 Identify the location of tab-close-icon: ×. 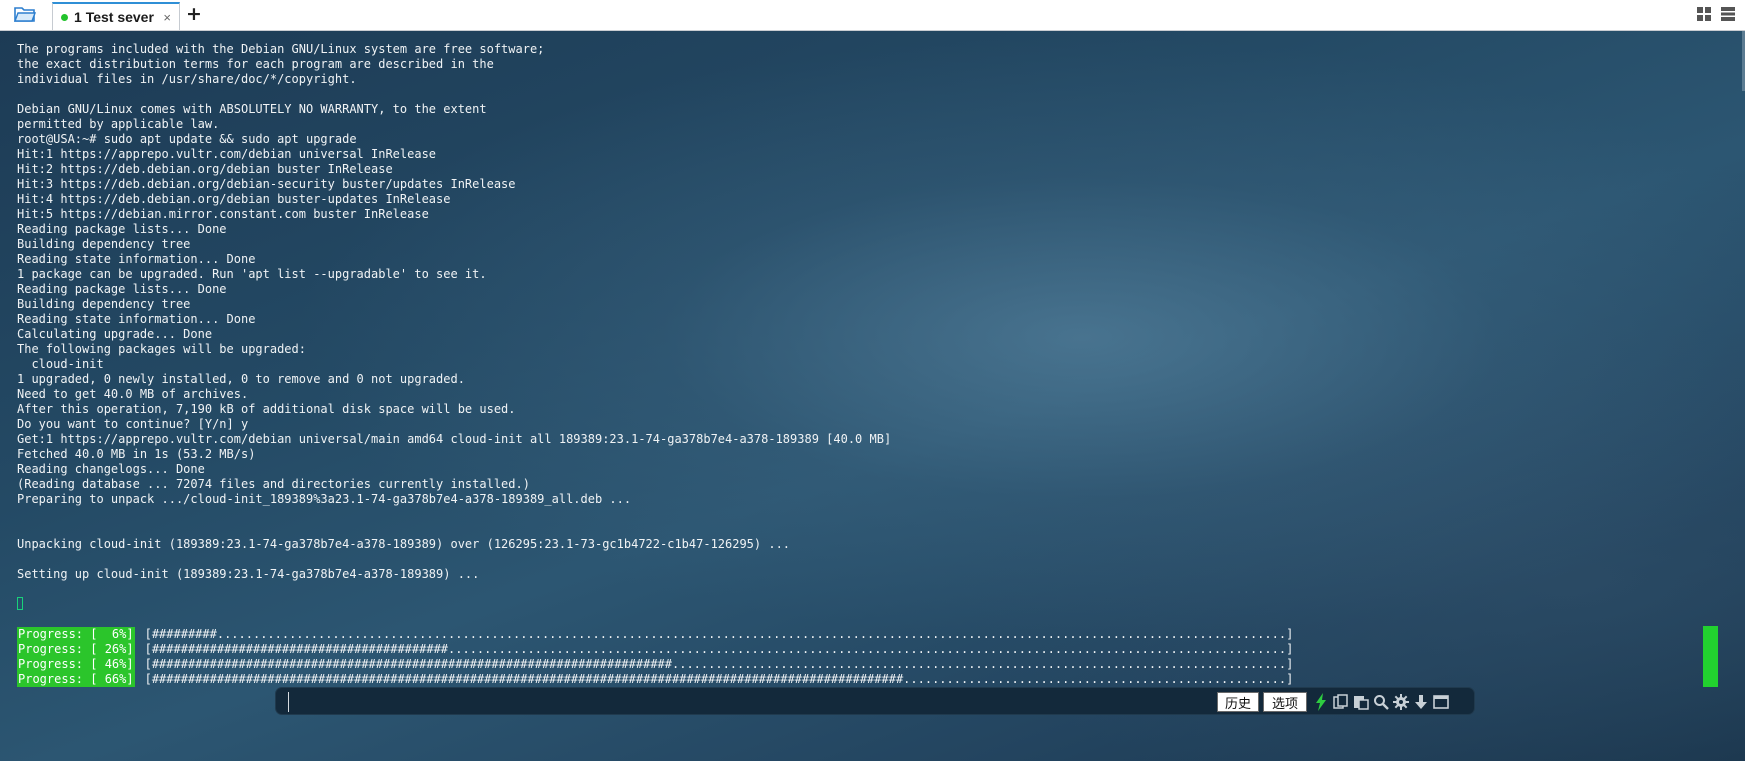
(167, 17).